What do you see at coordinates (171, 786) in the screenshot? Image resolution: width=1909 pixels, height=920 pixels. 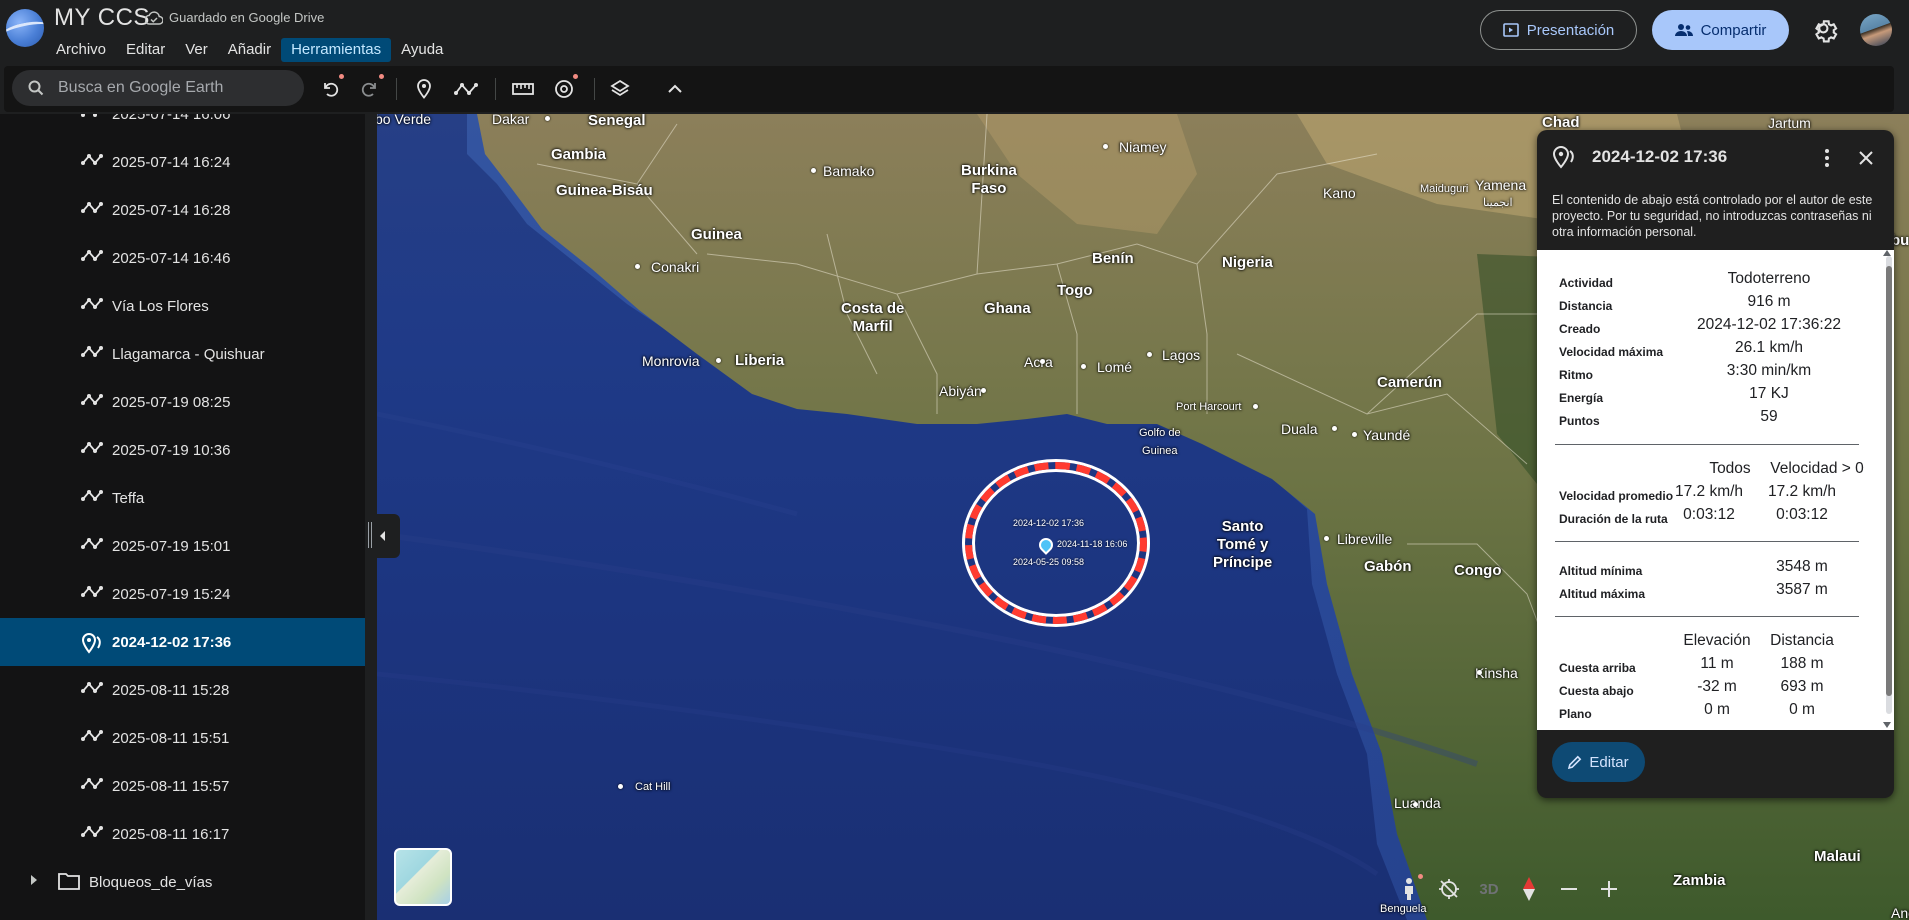 I see `sidebar-item-label: 2025-08-11 15:57` at bounding box center [171, 786].